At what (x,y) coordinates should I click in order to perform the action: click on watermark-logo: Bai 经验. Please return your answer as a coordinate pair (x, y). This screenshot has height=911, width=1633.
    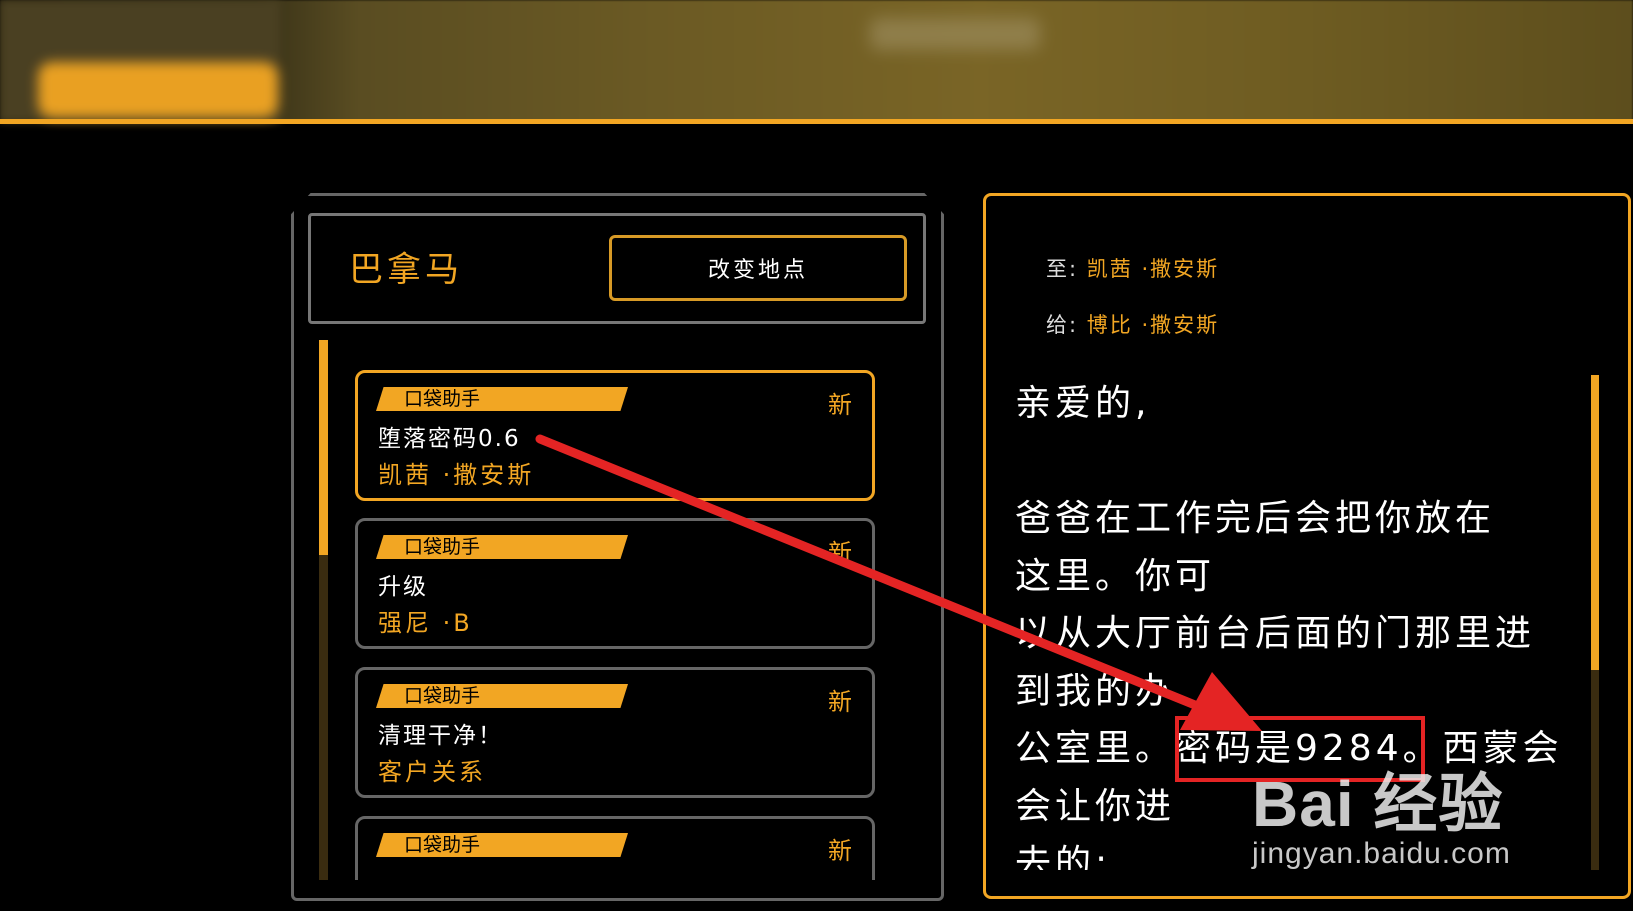
    Looking at the image, I should click on (1378, 804).